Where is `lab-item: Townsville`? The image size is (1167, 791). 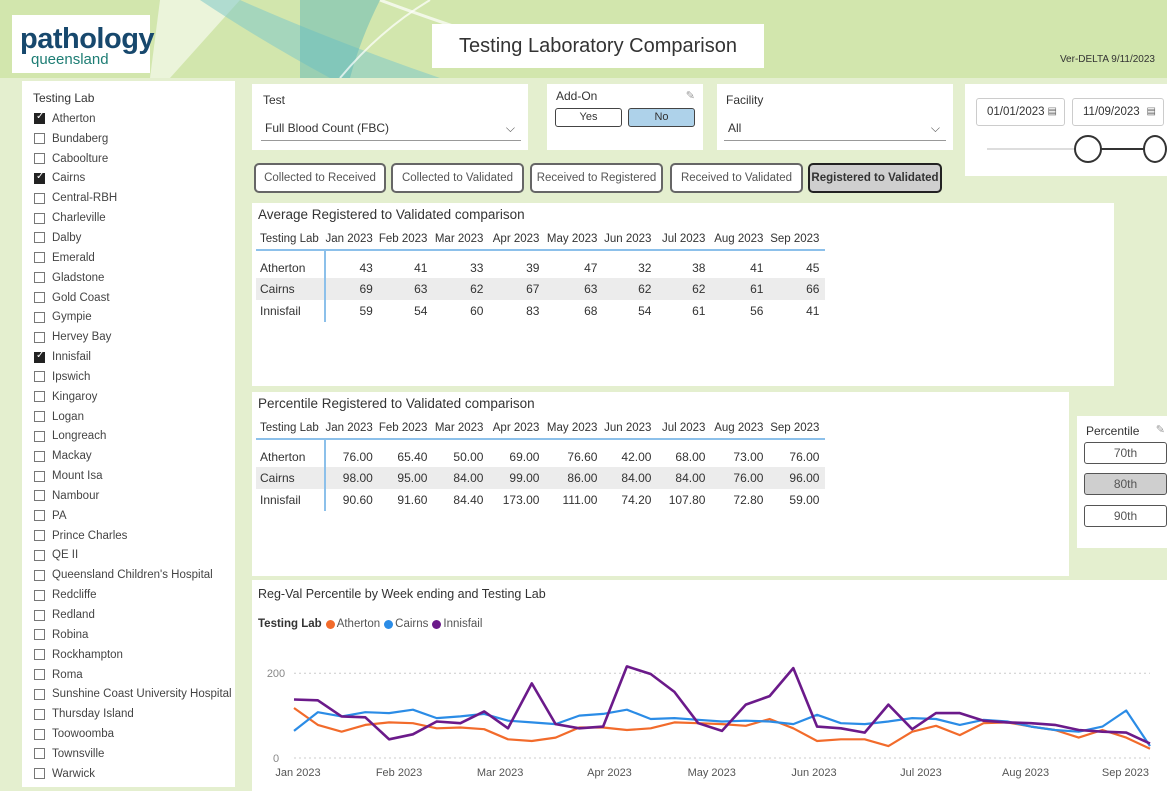 lab-item: Townsville is located at coordinates (134, 754).